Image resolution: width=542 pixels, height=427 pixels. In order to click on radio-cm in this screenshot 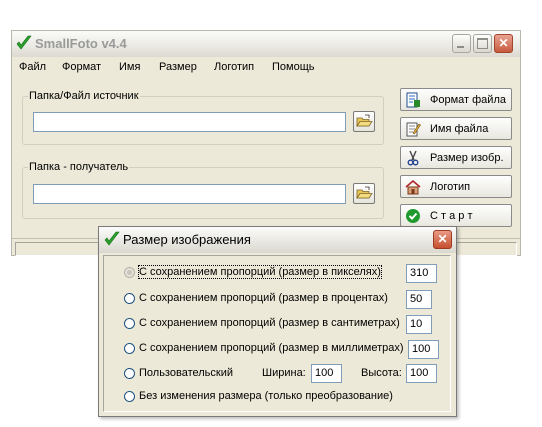, I will do `click(129, 323)`.